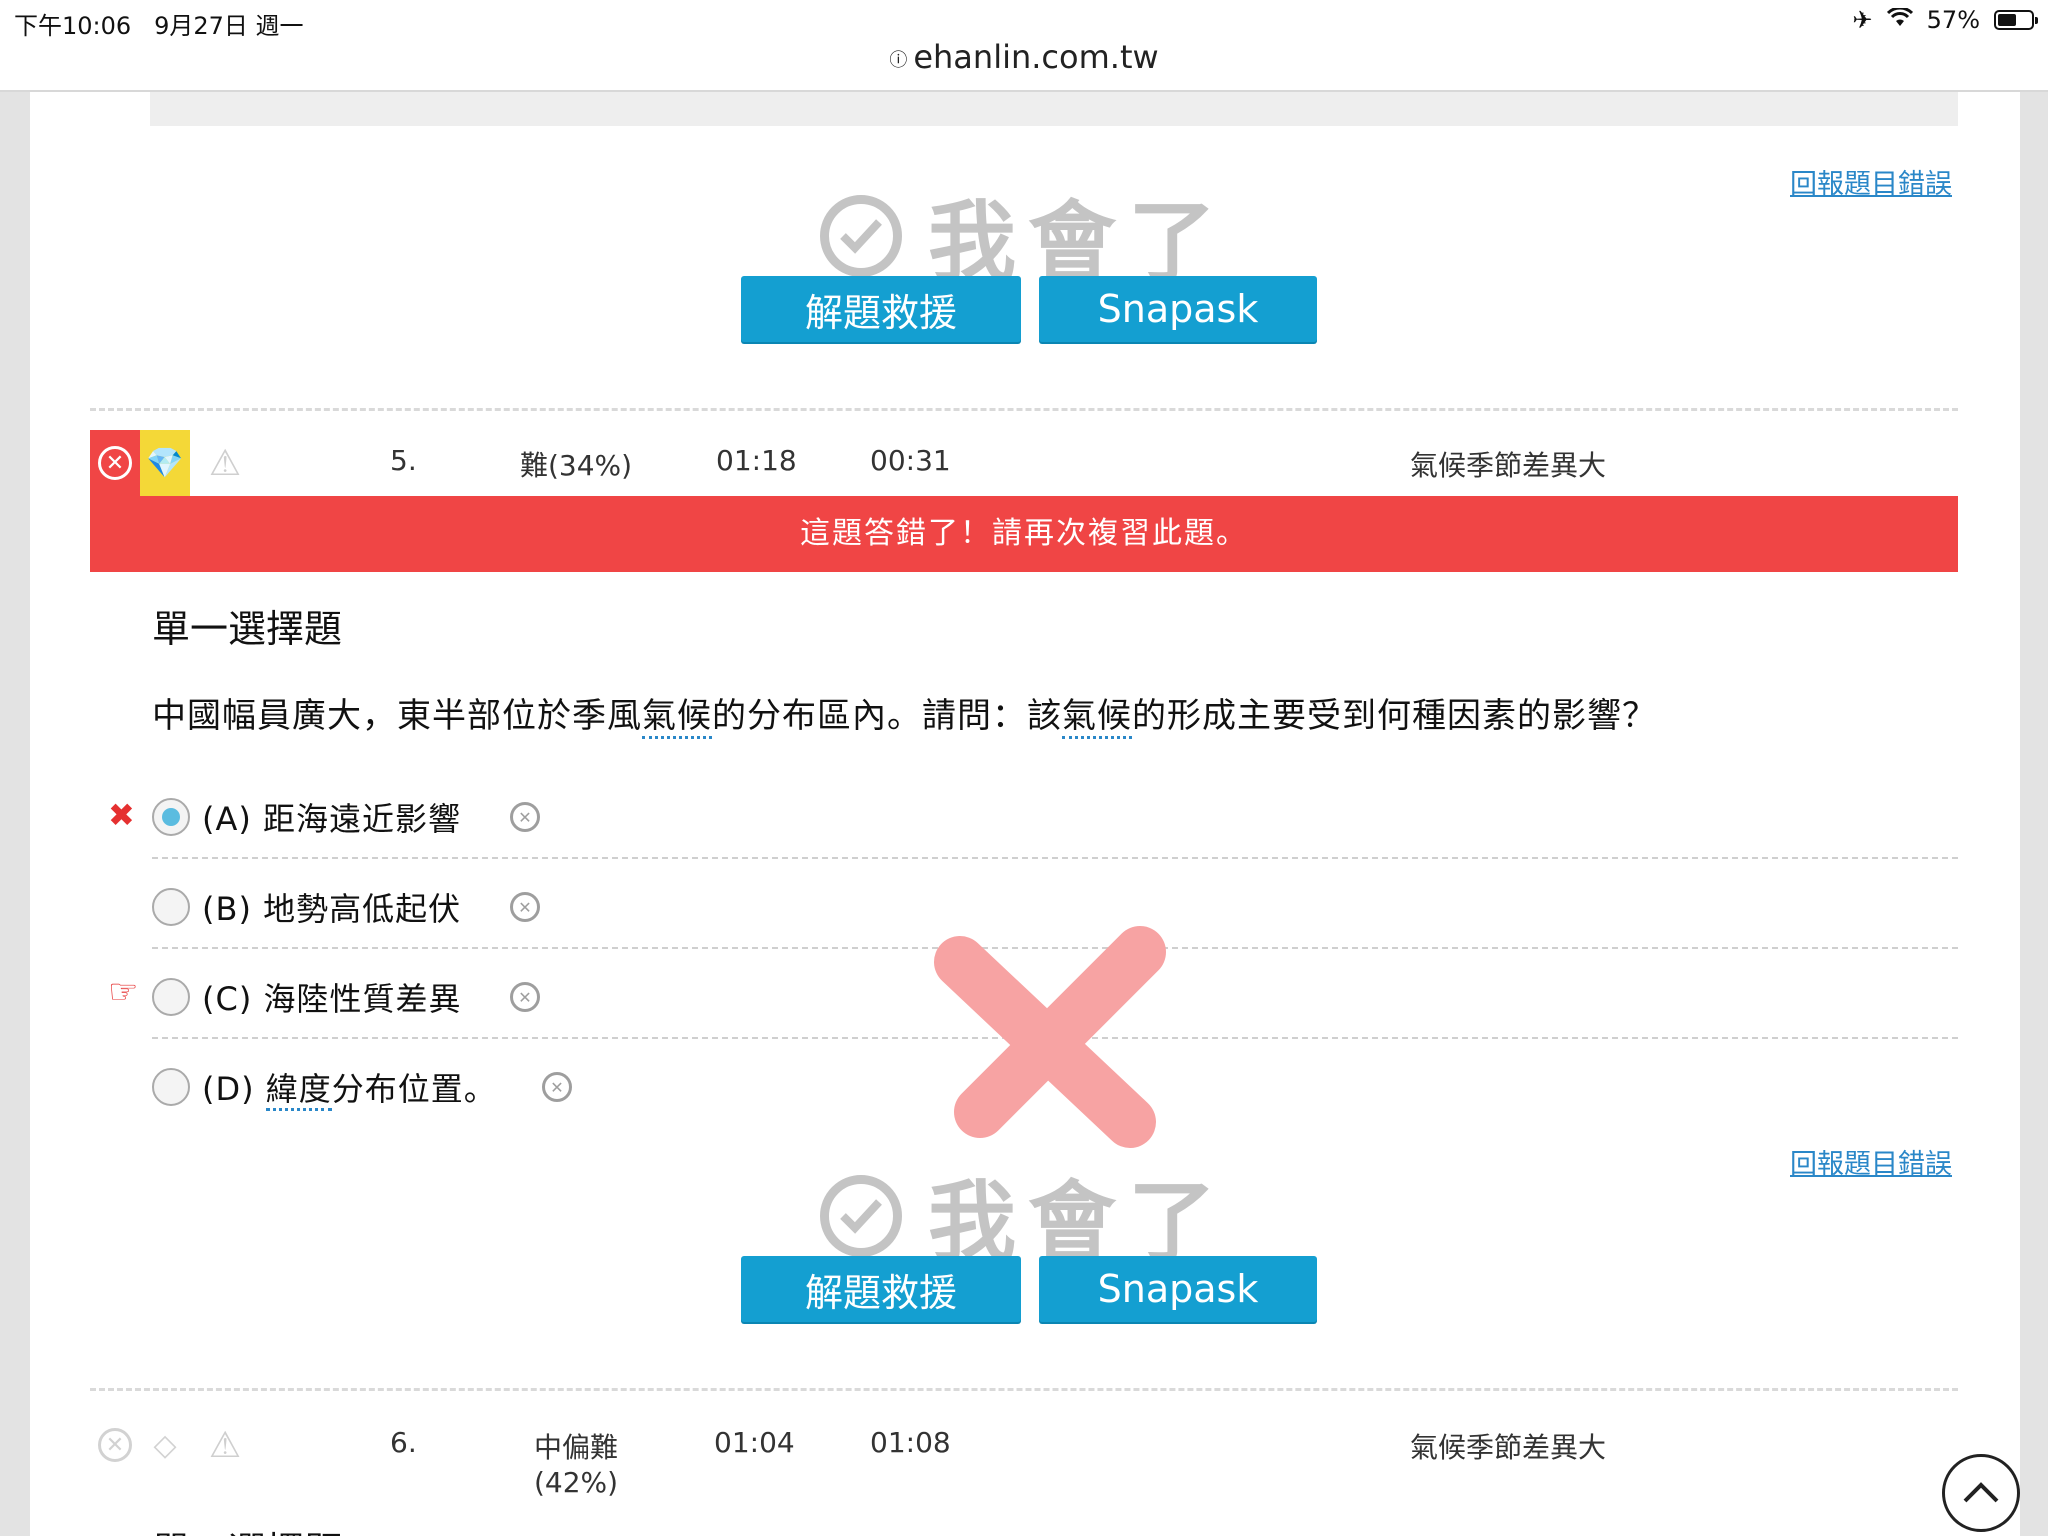  Describe the element at coordinates (1024, 1462) in the screenshot. I see `question-header-row: ✕ ◇ ⚠ 6. 中偏難 (42%) 01:04 01:08 氣候季節差異大` at that location.